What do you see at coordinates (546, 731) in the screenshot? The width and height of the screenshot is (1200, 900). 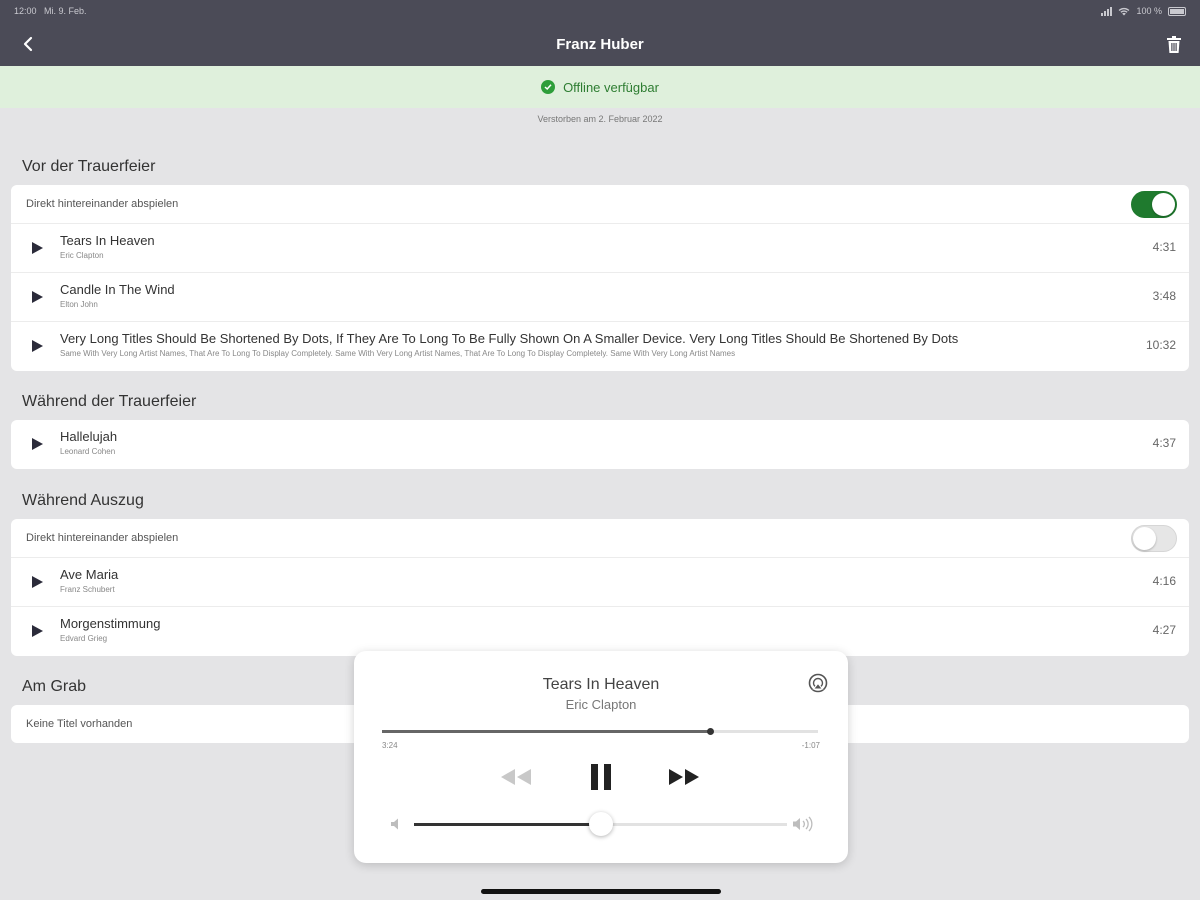 I see `playback-progress-fill` at bounding box center [546, 731].